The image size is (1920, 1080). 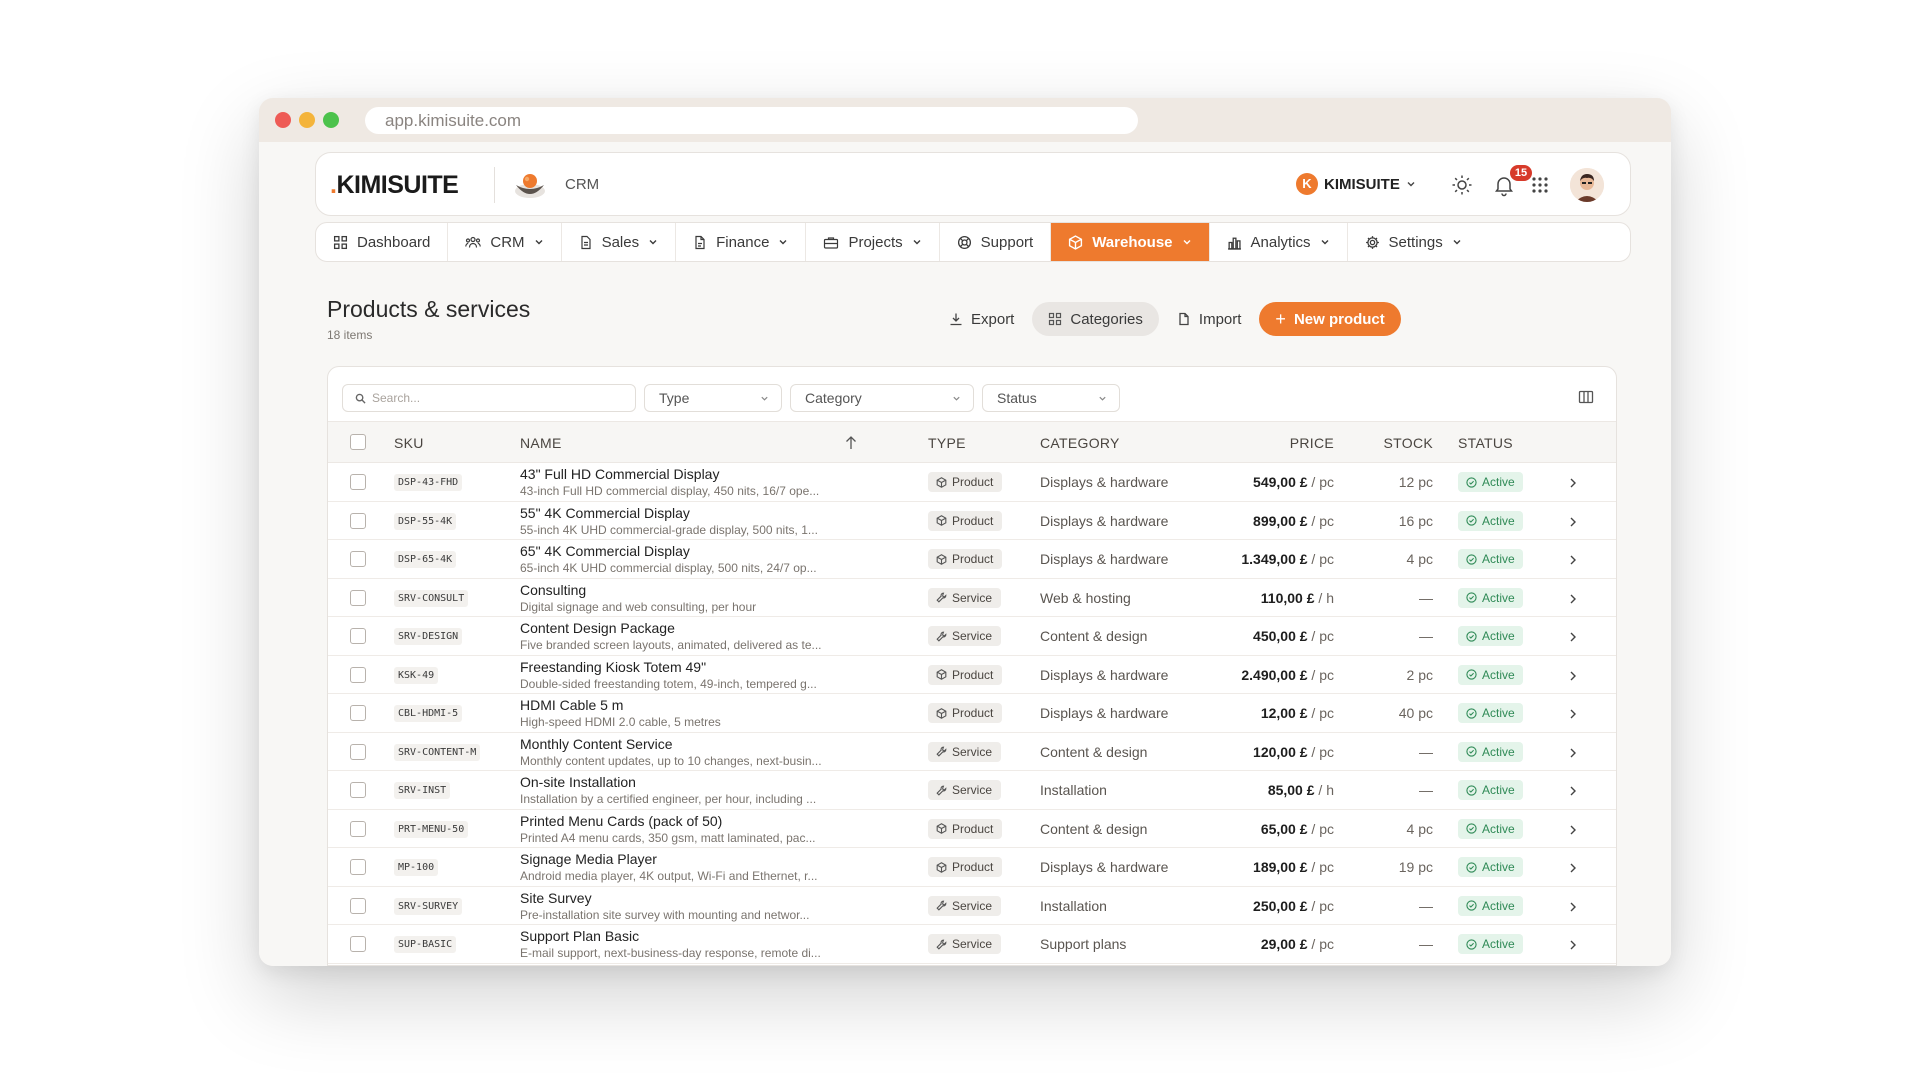 What do you see at coordinates (382, 242) in the screenshot?
I see `nav-item-dashboard: Dashboard` at bounding box center [382, 242].